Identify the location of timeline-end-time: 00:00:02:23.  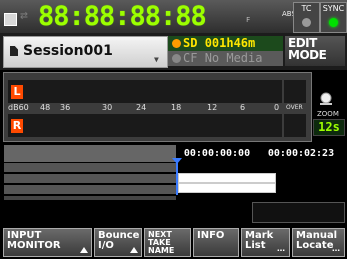
(301, 153).